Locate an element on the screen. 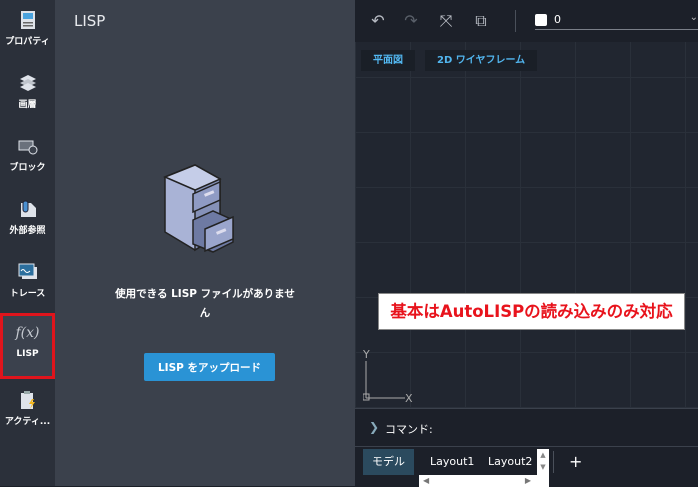  chevron-right-icon: ❯ is located at coordinates (374, 427).